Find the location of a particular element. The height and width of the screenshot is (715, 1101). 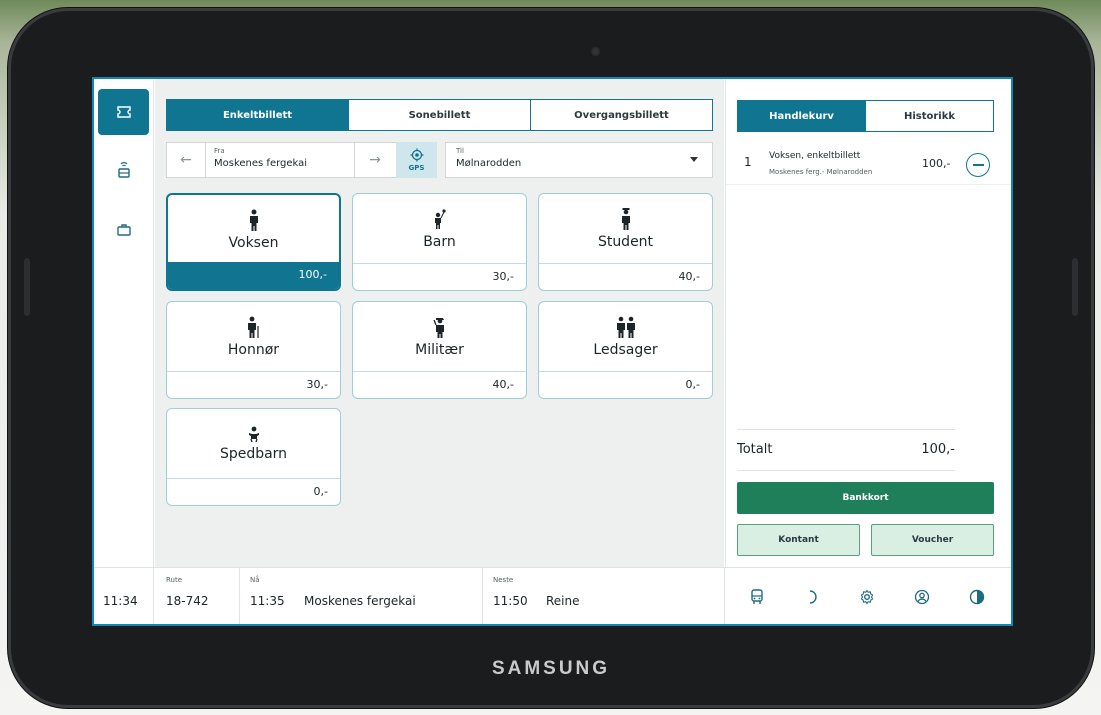

tab-enkeltbillett: Enkeltbillett is located at coordinates (258, 115).